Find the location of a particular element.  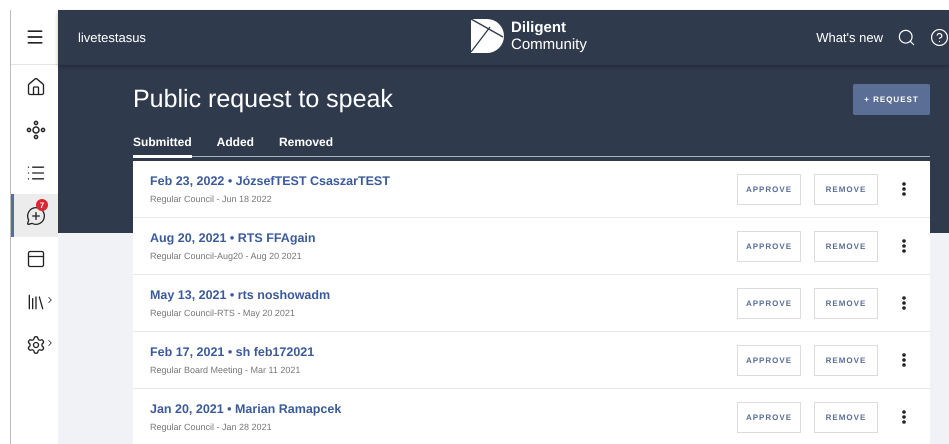

whats-new-link: What's new is located at coordinates (849, 37).